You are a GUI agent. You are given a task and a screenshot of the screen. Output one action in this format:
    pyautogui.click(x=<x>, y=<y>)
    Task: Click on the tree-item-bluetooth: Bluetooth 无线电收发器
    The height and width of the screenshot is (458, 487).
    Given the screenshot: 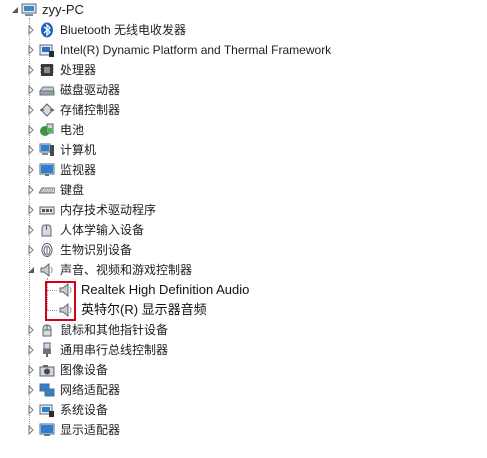 What is the action you would take?
    pyautogui.click(x=243, y=30)
    